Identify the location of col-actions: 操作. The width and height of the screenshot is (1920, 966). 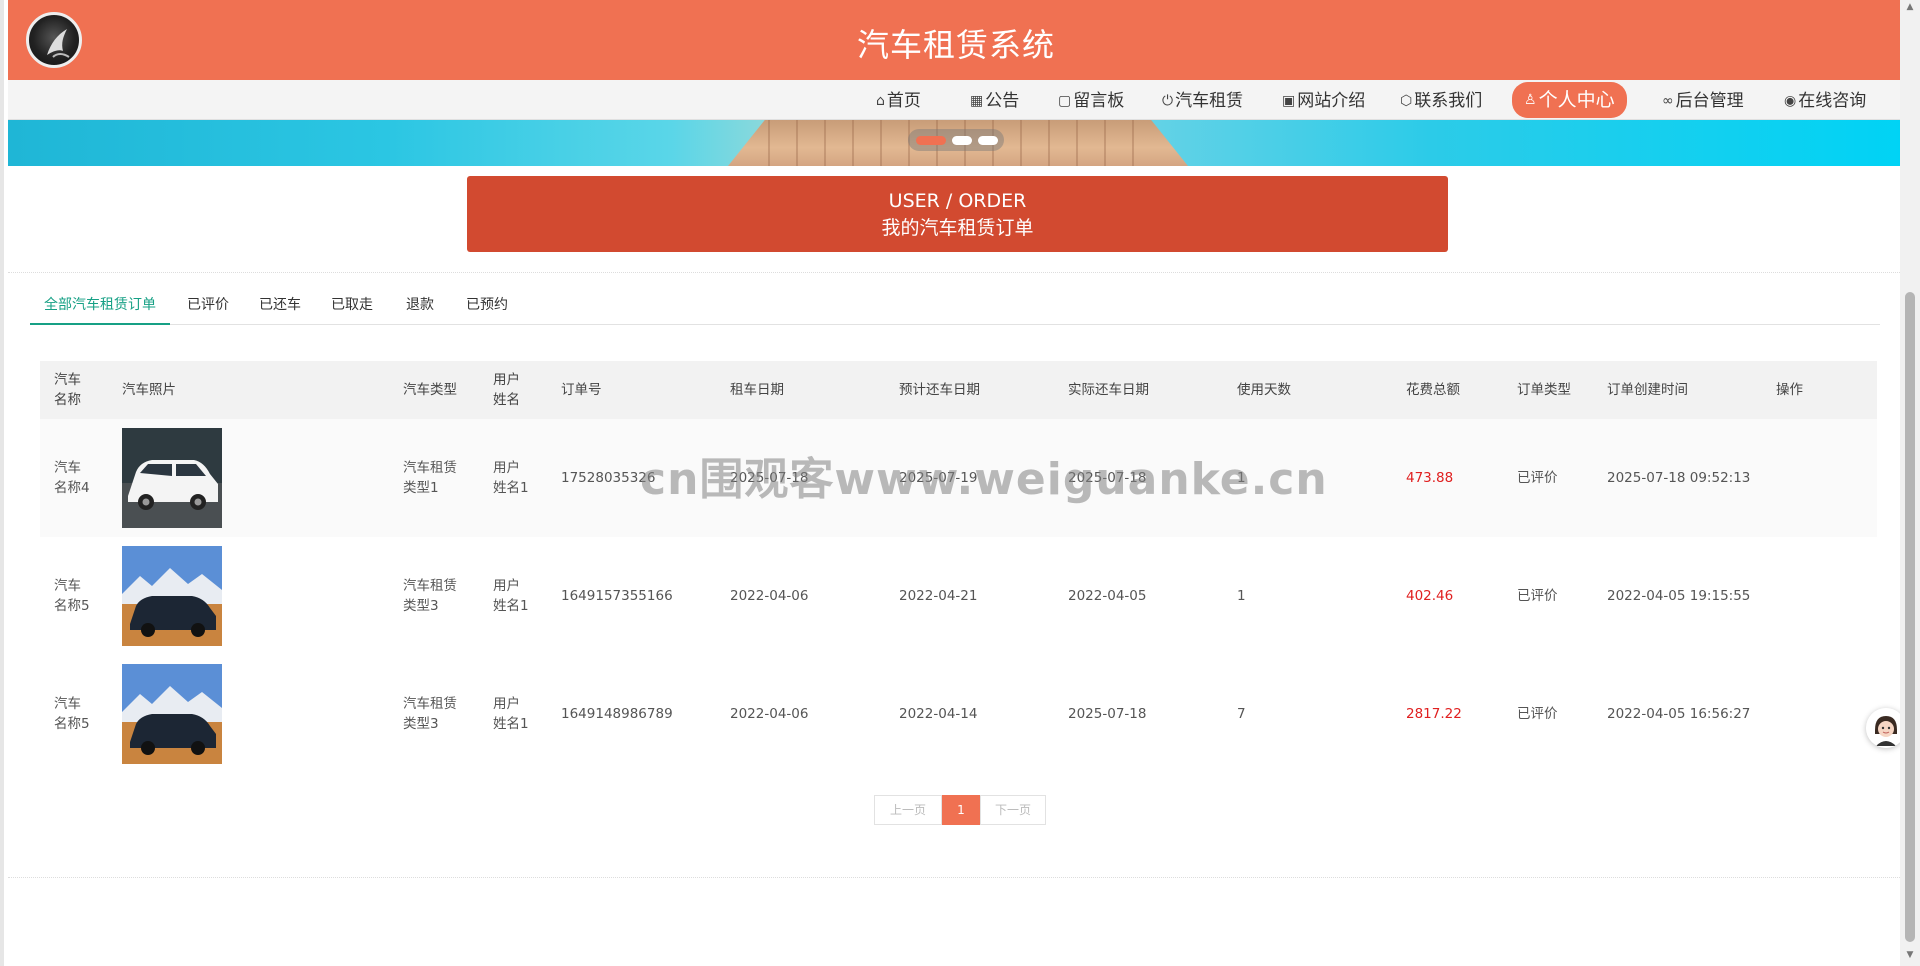
(1789, 390).